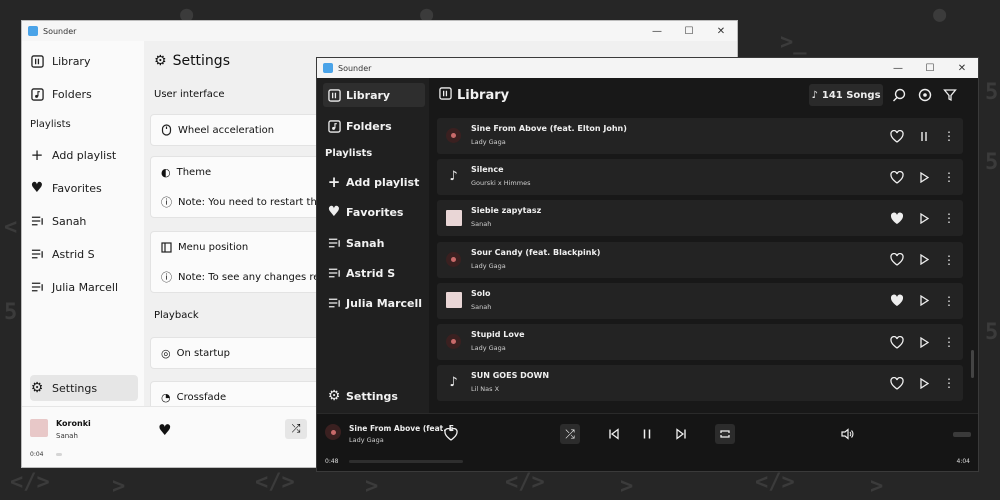 The height and width of the screenshot is (500, 1000). I want to click on startup-icon: ◎, so click(166, 353).